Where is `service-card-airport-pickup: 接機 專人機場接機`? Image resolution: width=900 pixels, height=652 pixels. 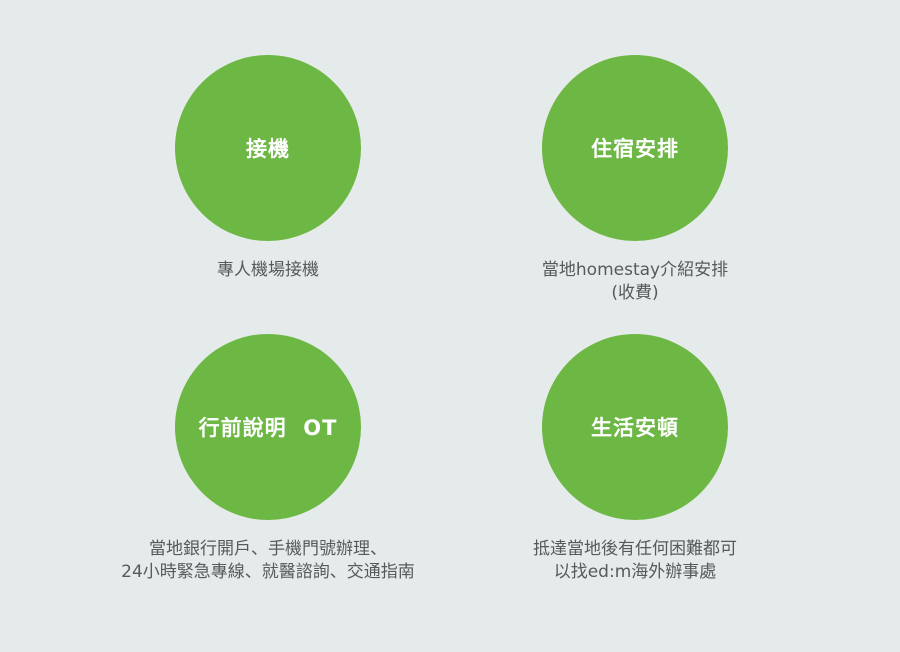
service-card-airport-pickup: 接機 專人機場接機 is located at coordinates (268, 168).